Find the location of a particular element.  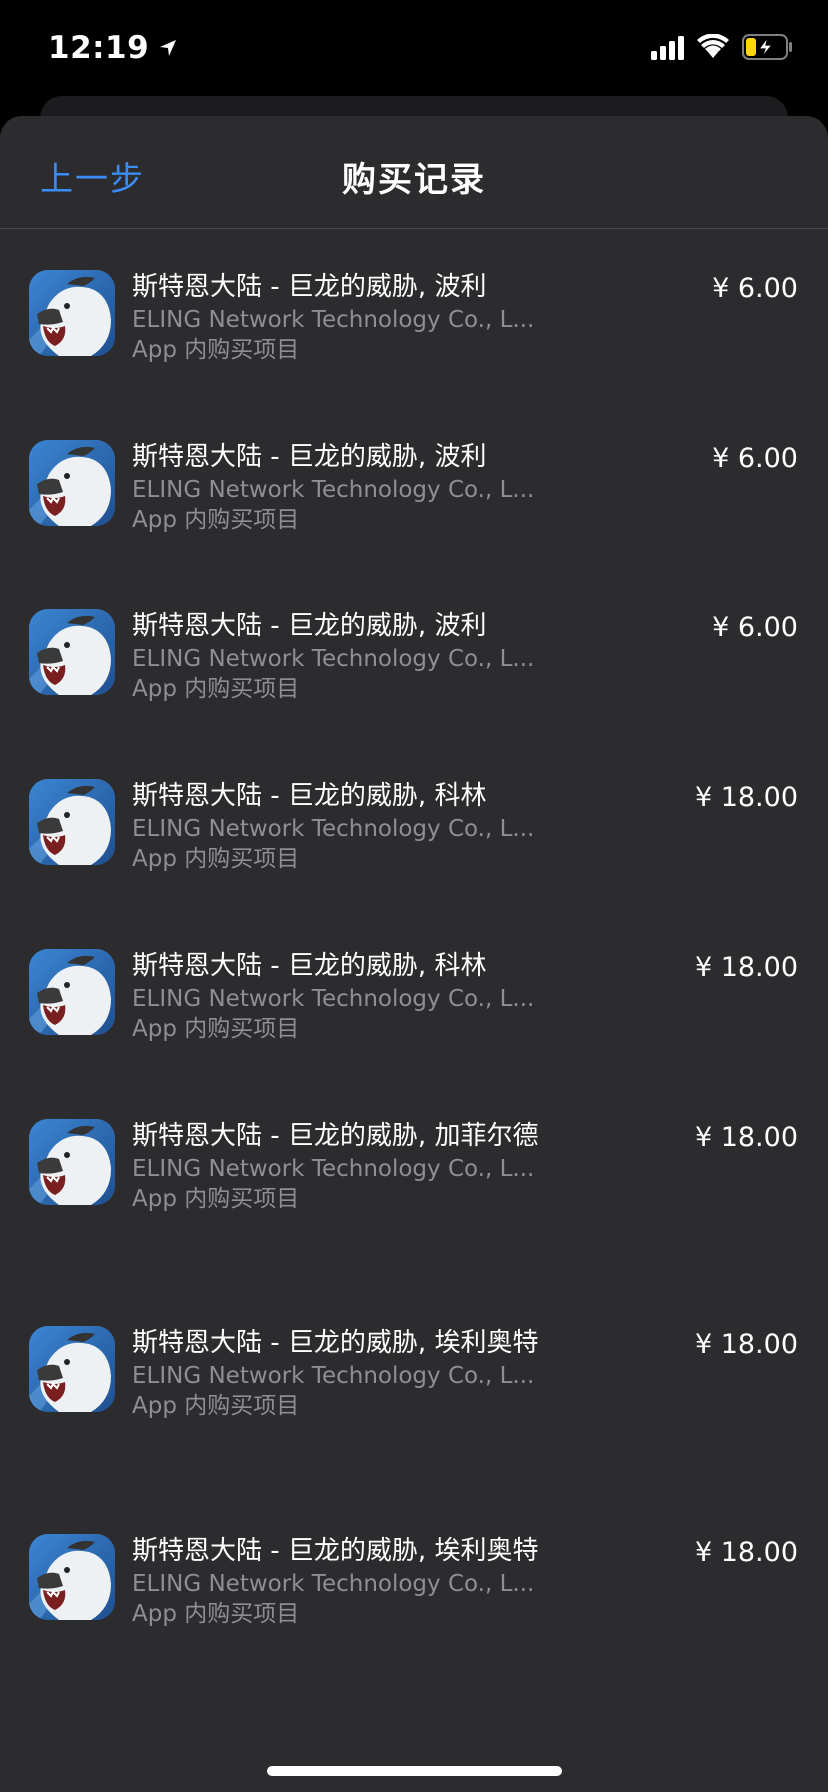

status-bar: 12:19 is located at coordinates (414, 50).